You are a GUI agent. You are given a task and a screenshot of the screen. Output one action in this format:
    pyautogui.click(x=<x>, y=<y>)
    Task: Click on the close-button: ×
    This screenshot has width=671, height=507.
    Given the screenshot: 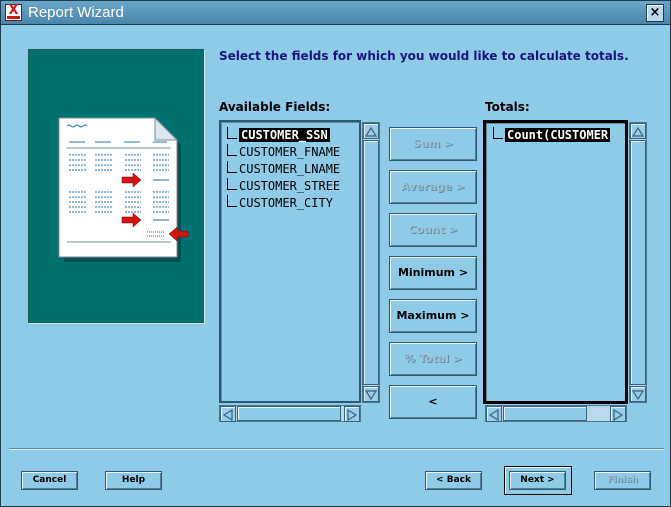 What is the action you would take?
    pyautogui.click(x=655, y=13)
    